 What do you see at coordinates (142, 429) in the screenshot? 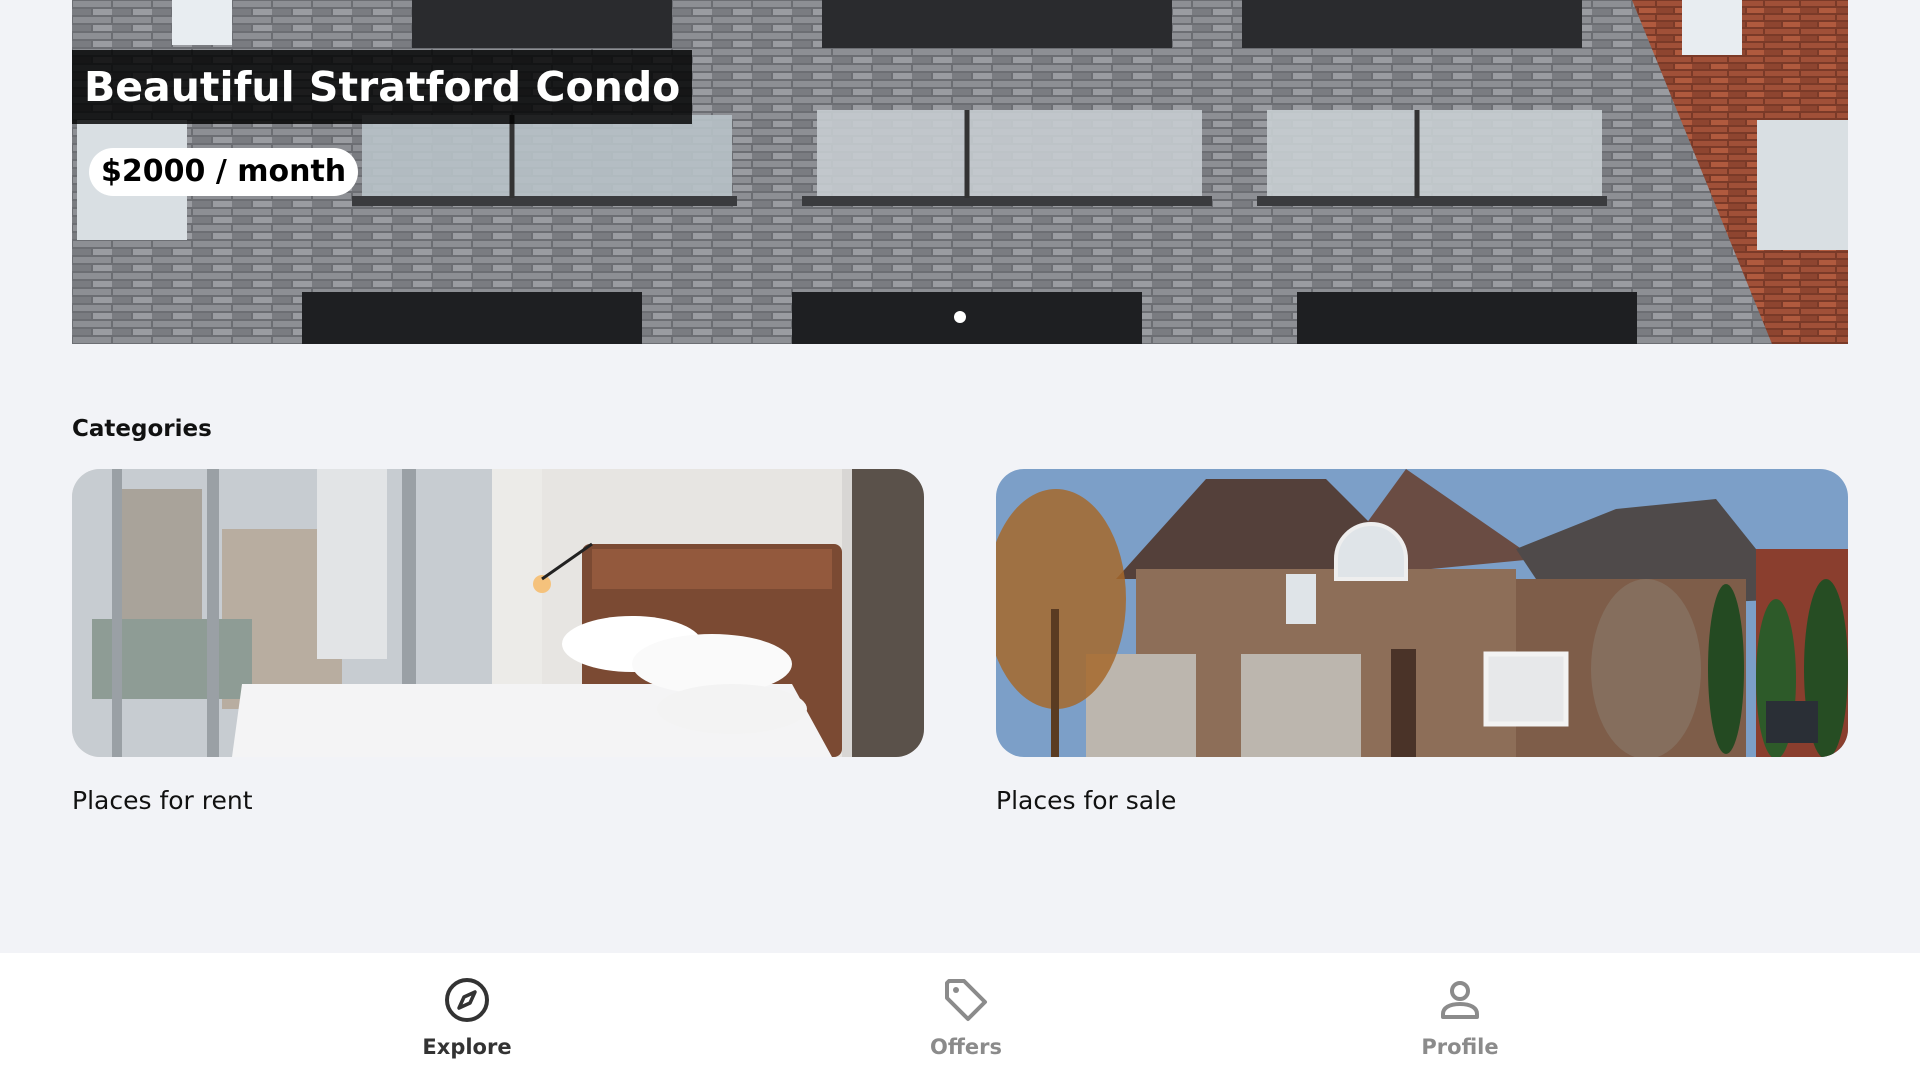
I see `categories-heading: Categories` at bounding box center [142, 429].